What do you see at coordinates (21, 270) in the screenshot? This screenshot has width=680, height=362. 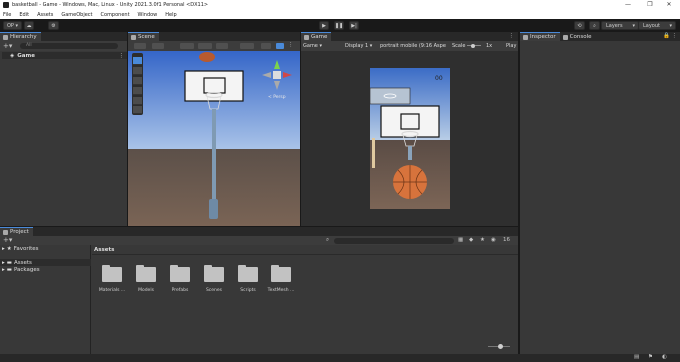 I see `packages-row: ▸ ▬ Packages` at bounding box center [21, 270].